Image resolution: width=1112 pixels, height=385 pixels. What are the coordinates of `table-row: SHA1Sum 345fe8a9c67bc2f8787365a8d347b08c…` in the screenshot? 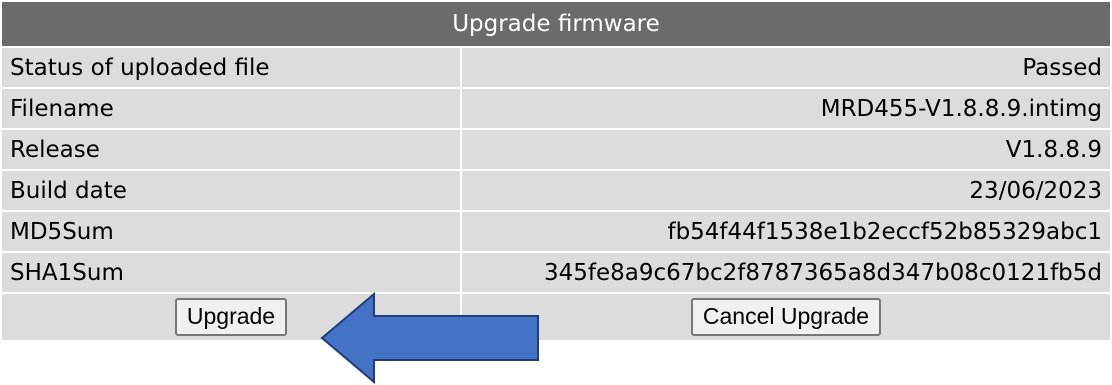 It's located at (556, 272).